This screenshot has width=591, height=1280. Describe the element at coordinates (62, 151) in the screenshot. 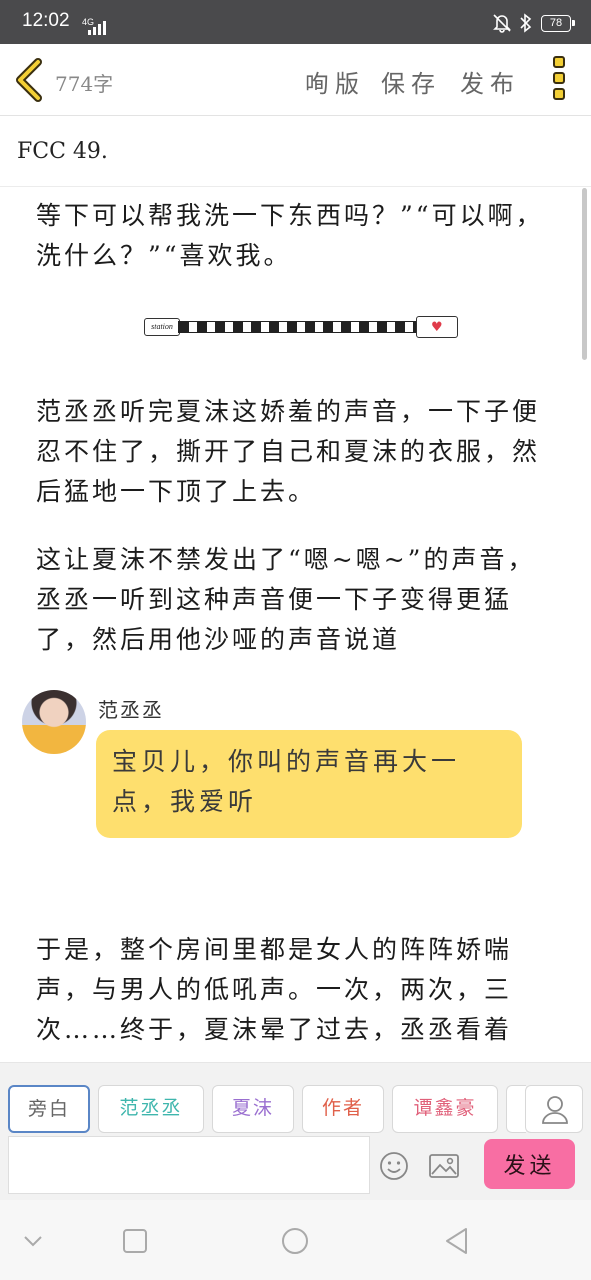

I see `chapter-title: FCC 49.` at that location.